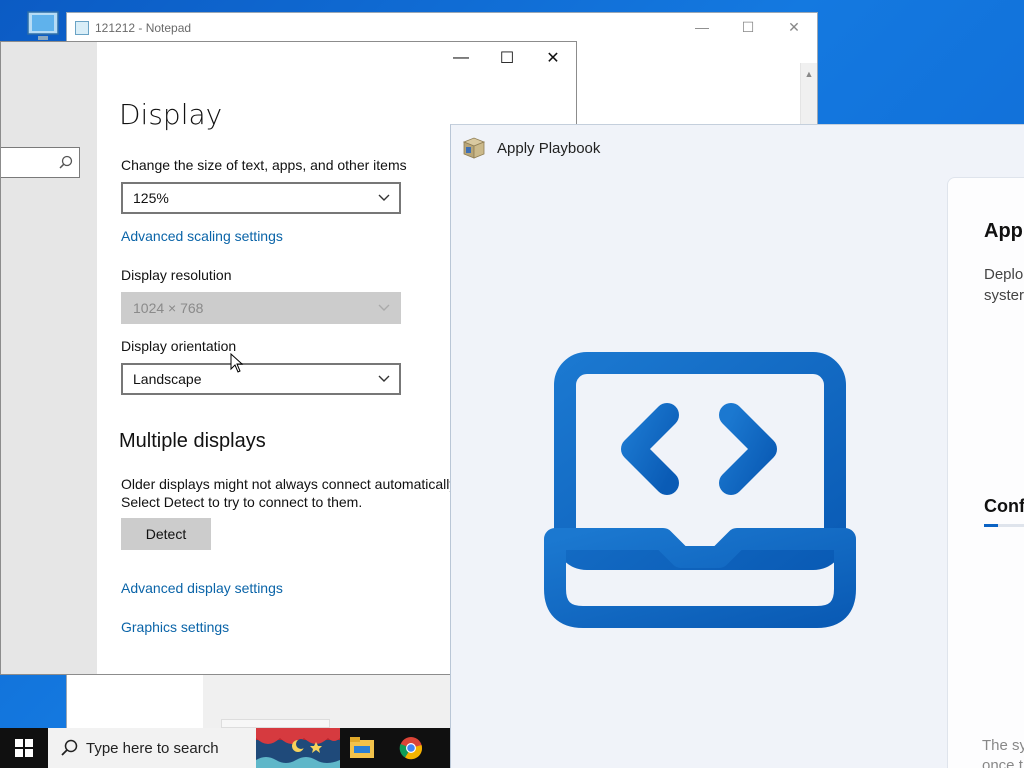 The height and width of the screenshot is (768, 1024). Describe the element at coordinates (49, 358) in the screenshot. I see `settings-nav-pane` at that location.